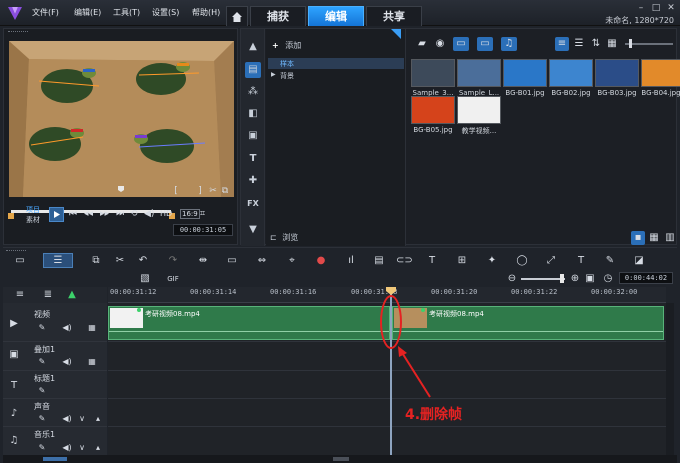 This screenshot has height=463, width=680. I want to click on tab-share: 共享, so click(394, 16).